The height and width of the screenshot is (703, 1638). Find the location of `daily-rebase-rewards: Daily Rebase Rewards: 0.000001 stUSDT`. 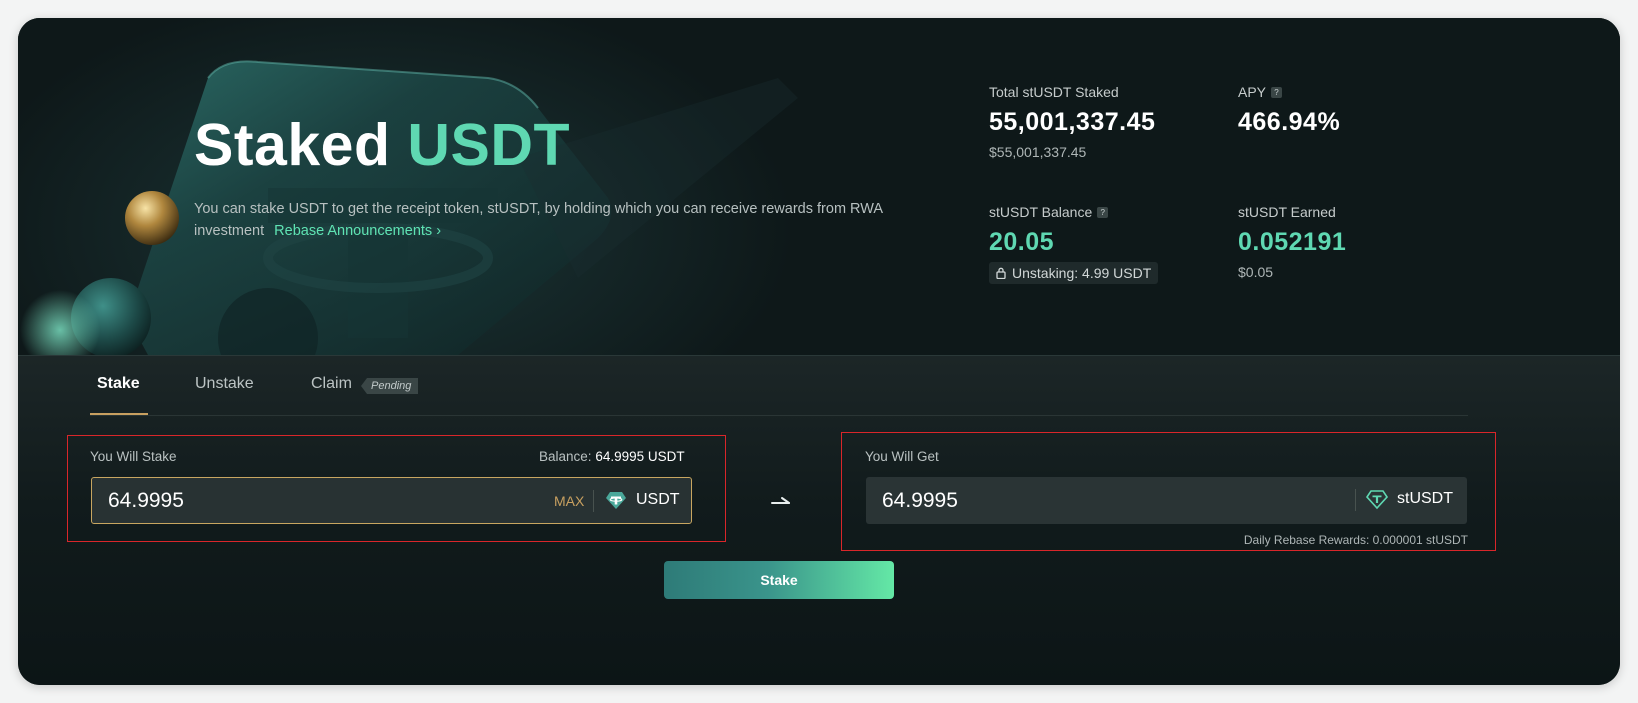

daily-rebase-rewards: Daily Rebase Rewards: 0.000001 stUSDT is located at coordinates (1355, 540).